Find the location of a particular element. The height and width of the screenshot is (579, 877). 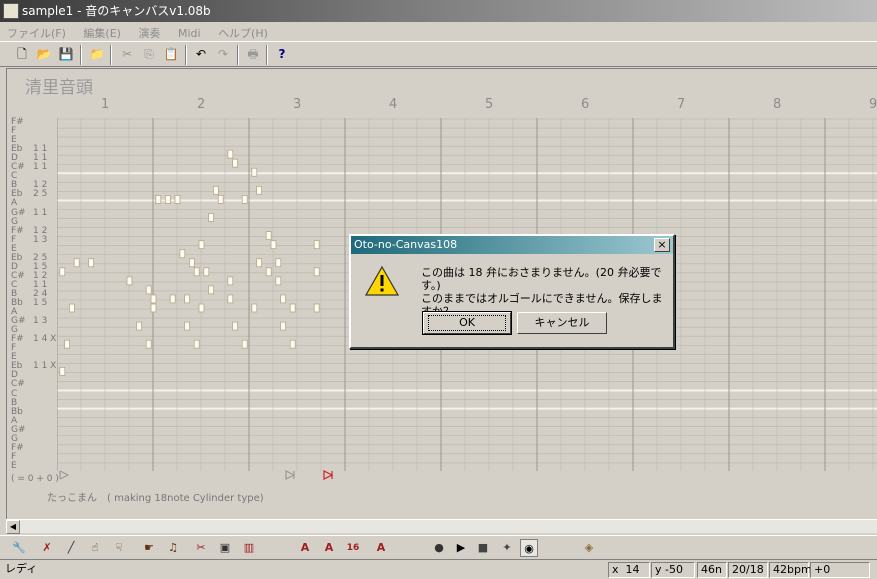

x-label: x is located at coordinates (615, 569).